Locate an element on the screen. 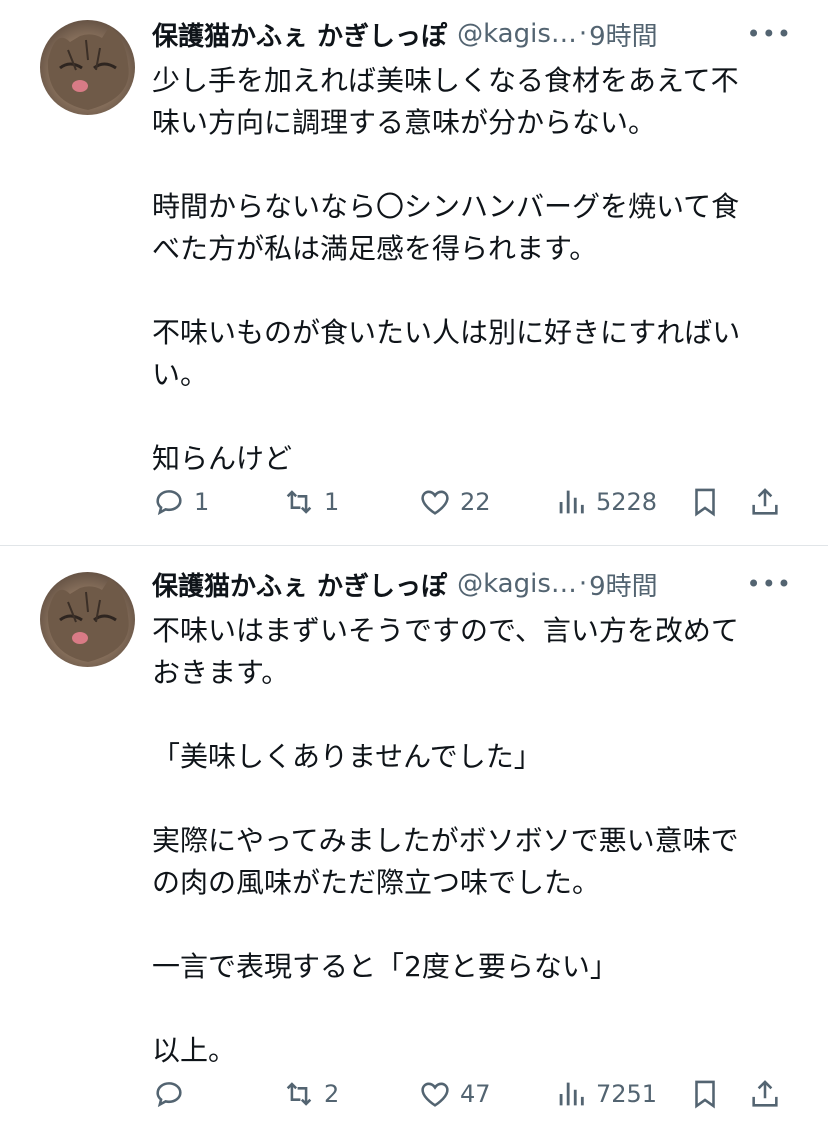  action-bar: 2 47 7251 is located at coordinates (472, 1094).